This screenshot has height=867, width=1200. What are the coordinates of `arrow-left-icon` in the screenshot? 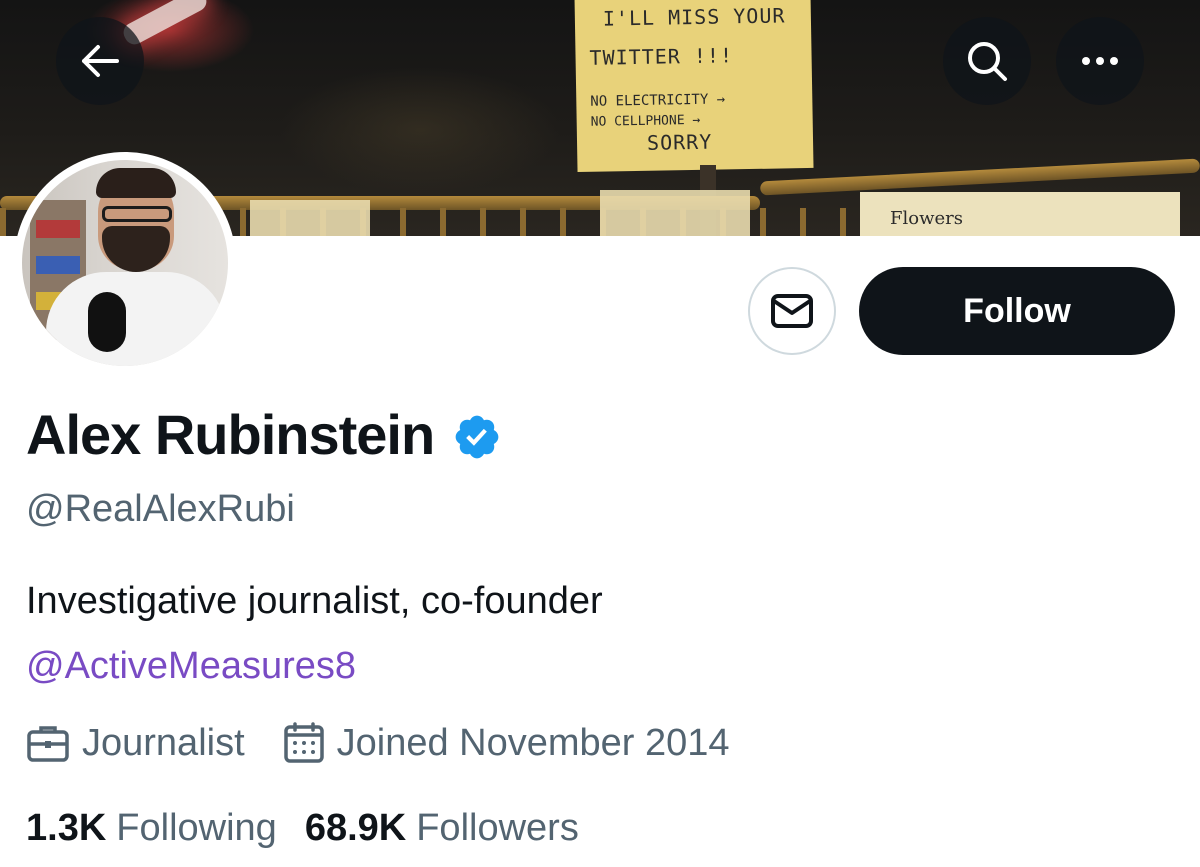 It's located at (100, 61).